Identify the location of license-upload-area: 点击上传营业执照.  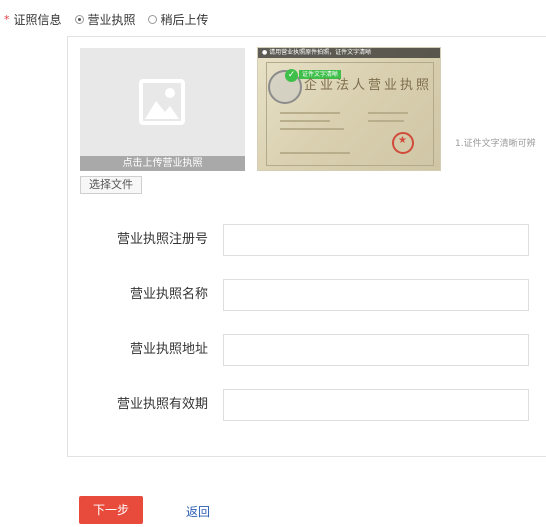
(162, 109).